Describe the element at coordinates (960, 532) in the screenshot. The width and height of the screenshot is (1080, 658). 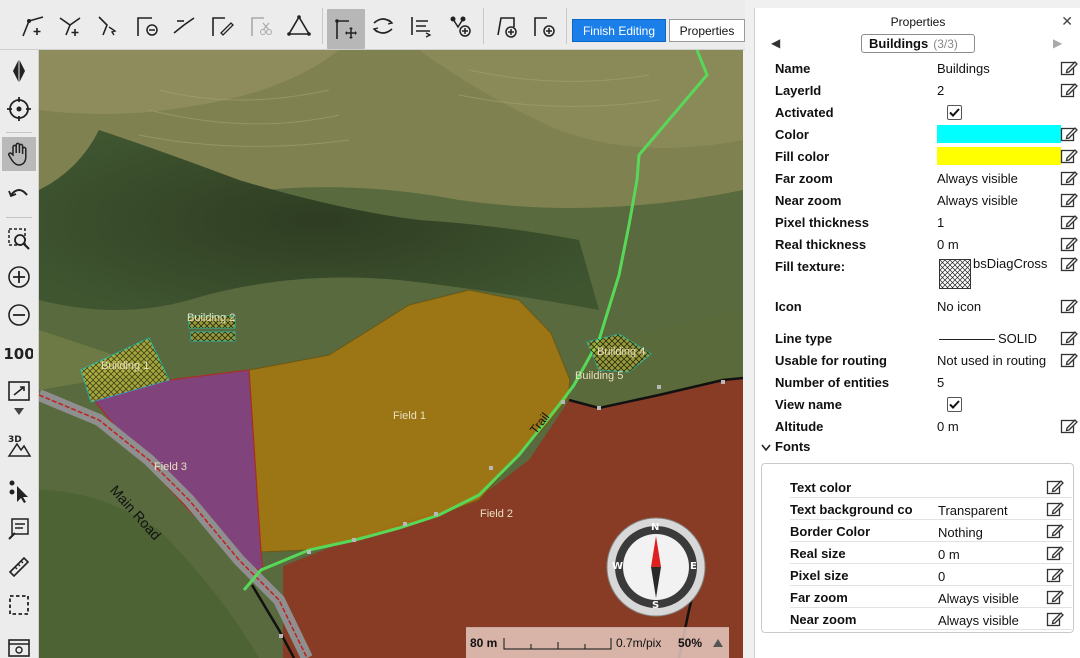
I see `font-property-value: Nothing` at that location.